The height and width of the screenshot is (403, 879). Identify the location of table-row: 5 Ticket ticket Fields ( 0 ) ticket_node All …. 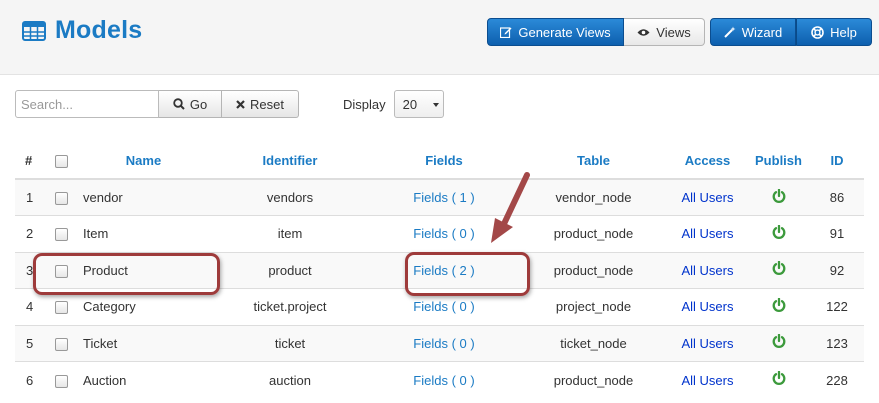
(439, 343).